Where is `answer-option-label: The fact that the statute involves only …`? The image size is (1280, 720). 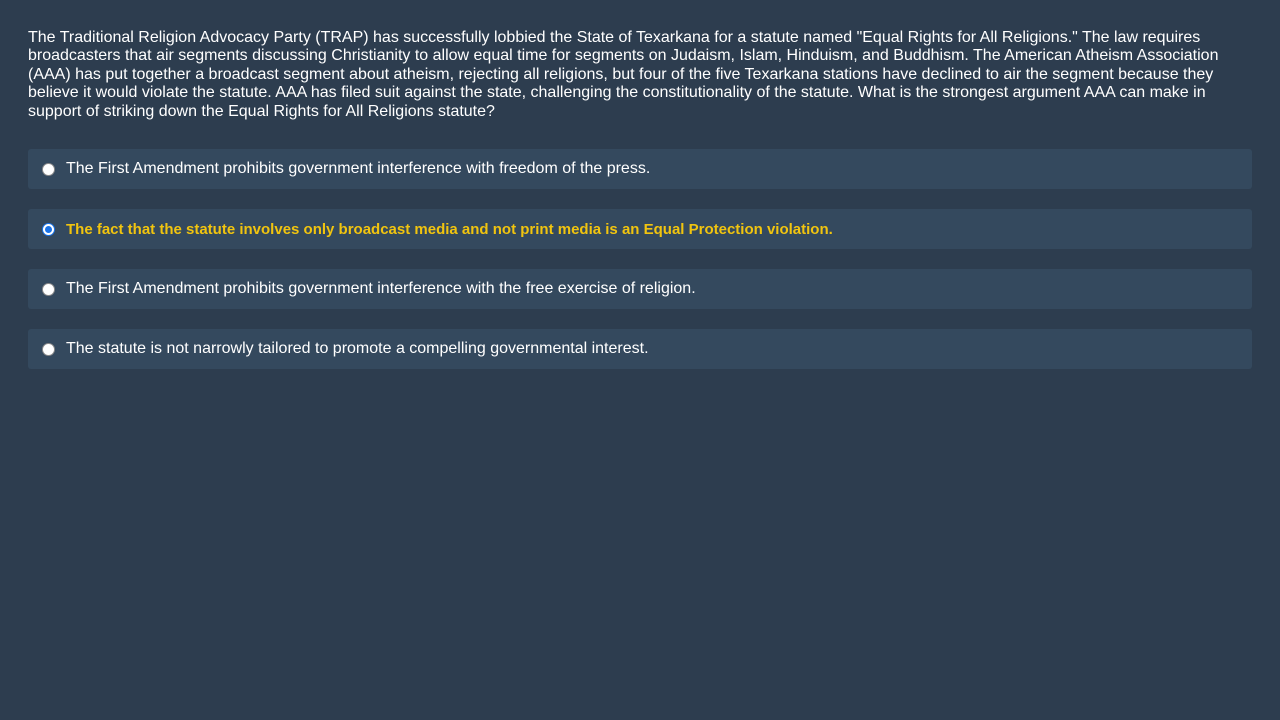 answer-option-label: The fact that the statute involves only … is located at coordinates (449, 229).